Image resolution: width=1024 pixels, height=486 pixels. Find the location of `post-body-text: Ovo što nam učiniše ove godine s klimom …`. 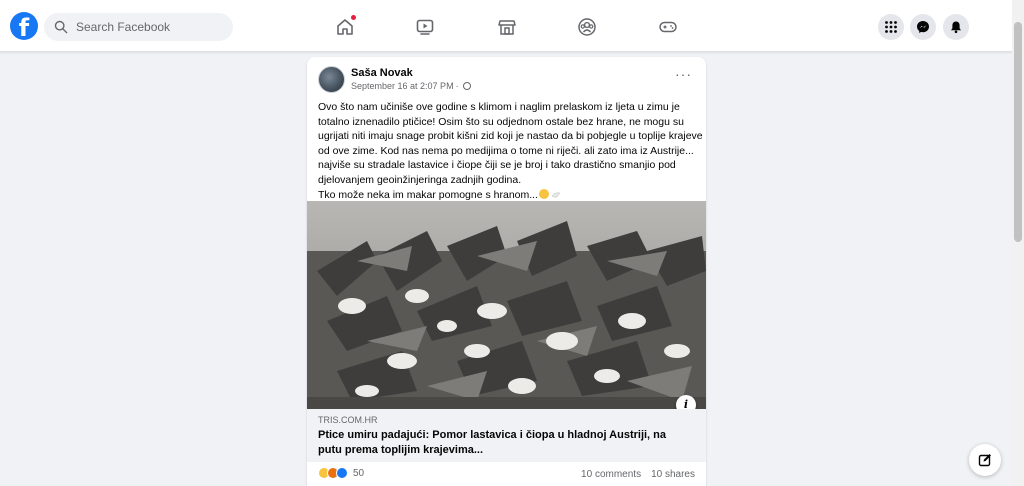

post-body-text: Ovo što nam učiniše ove godine s klimom … is located at coordinates (510, 151).